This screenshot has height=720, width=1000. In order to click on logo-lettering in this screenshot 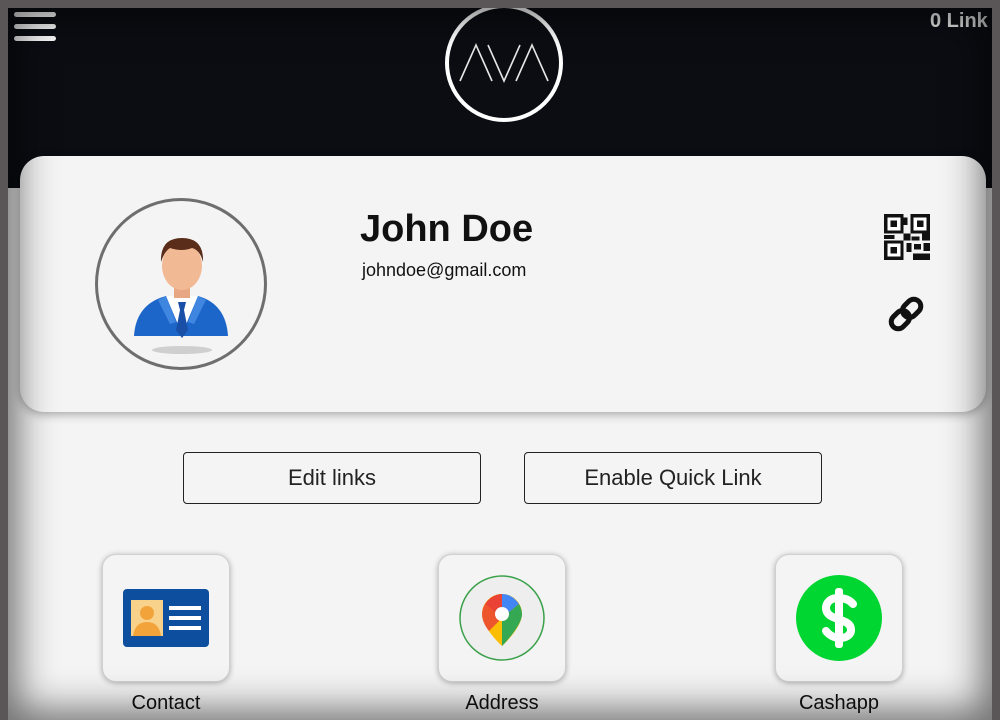, I will do `click(504, 63)`.